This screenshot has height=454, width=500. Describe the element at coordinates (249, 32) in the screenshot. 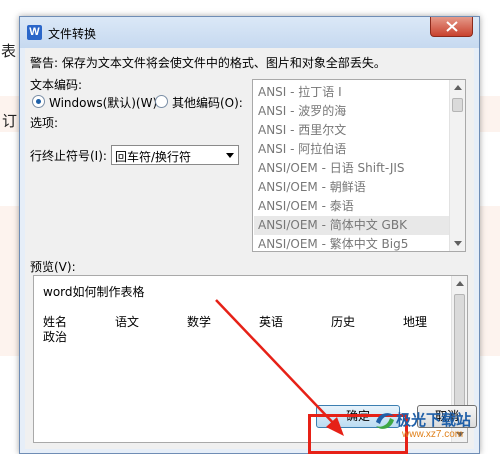

I see `dialog-titlebar: W 文件转换` at that location.